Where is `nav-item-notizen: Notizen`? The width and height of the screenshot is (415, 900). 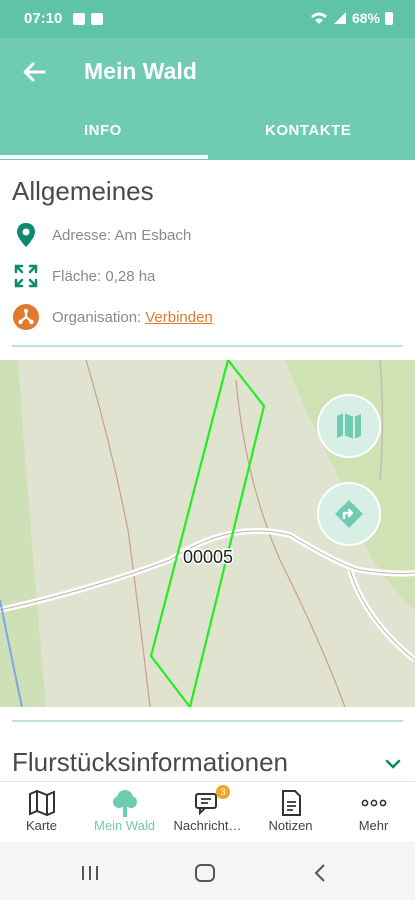 nav-item-notizen: Notizen is located at coordinates (290, 810).